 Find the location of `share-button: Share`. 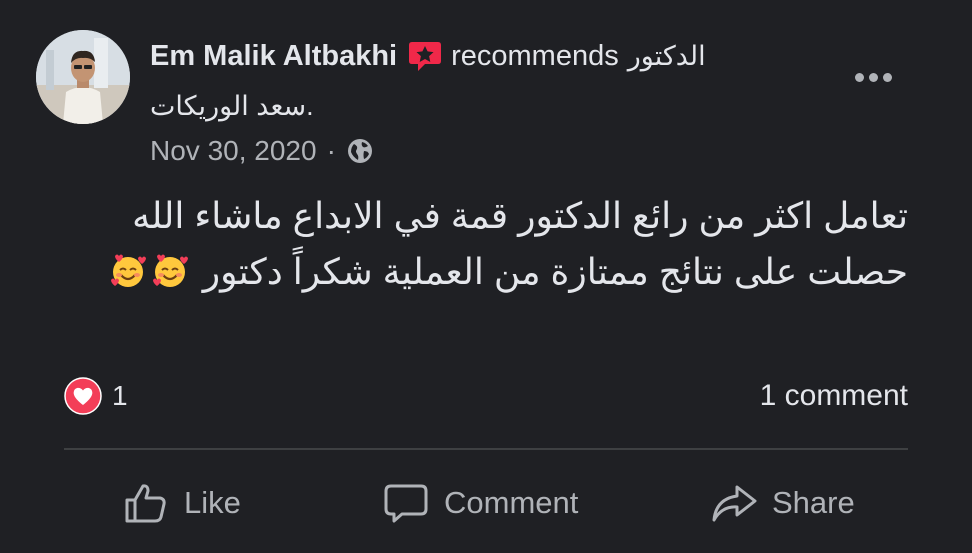

share-button: Share is located at coordinates (782, 503).